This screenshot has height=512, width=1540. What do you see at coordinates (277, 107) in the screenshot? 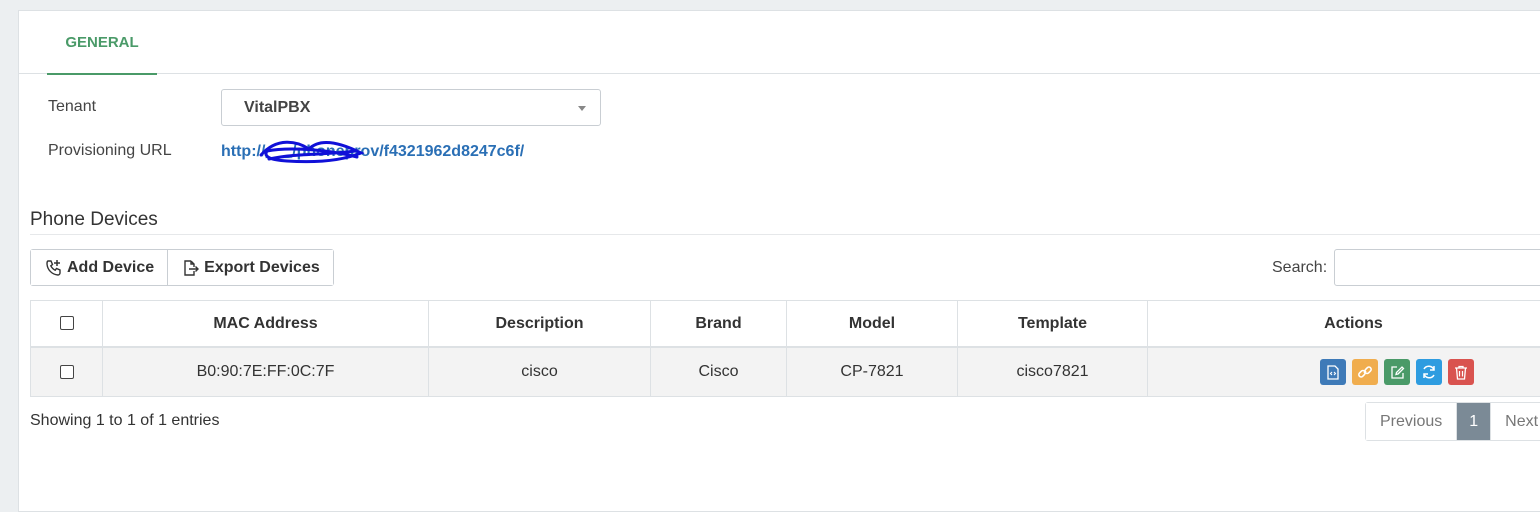
I see `tenant-select-value: VitalPBX` at bounding box center [277, 107].